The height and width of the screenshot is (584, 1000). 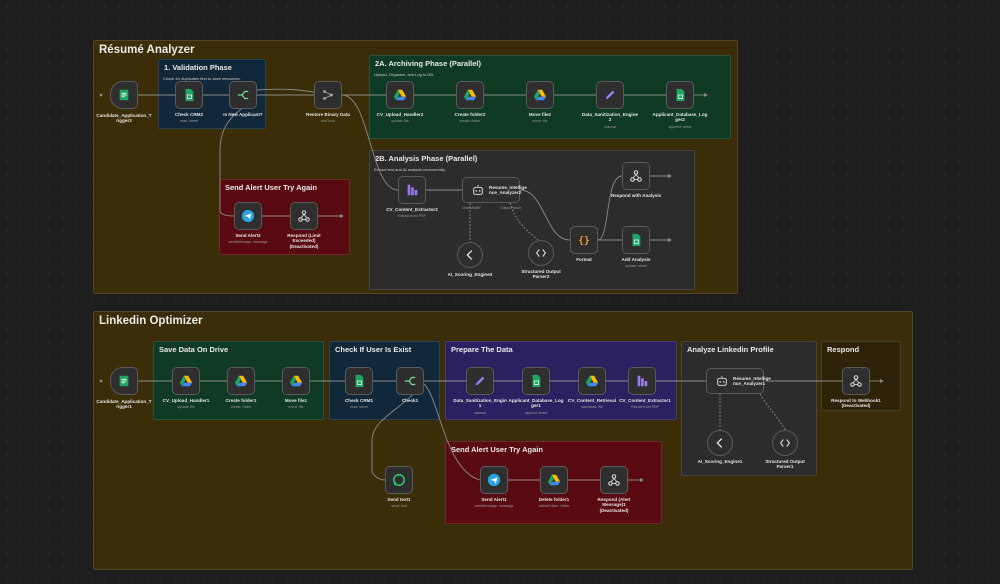 What do you see at coordinates (554, 499) in the screenshot?
I see `node-label: Delete folder1` at bounding box center [554, 499].